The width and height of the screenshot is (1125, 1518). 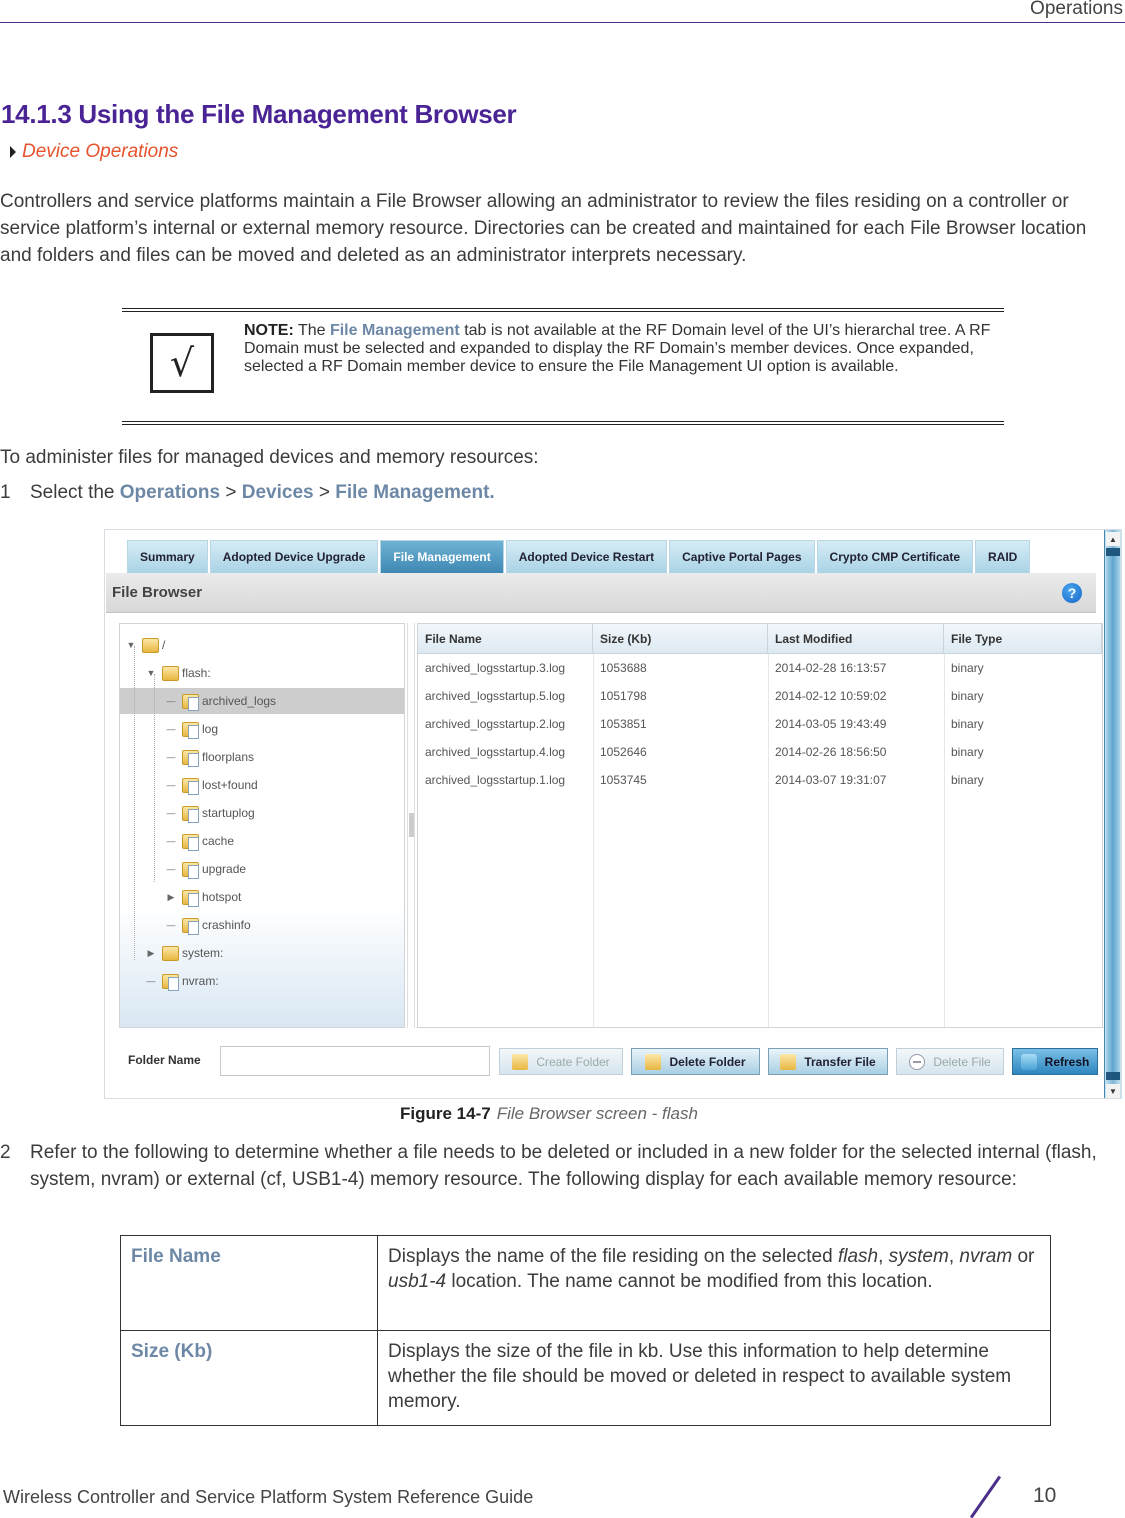 I want to click on file-name-cell: archived_logsstartup.2.log, so click(x=495, y=724).